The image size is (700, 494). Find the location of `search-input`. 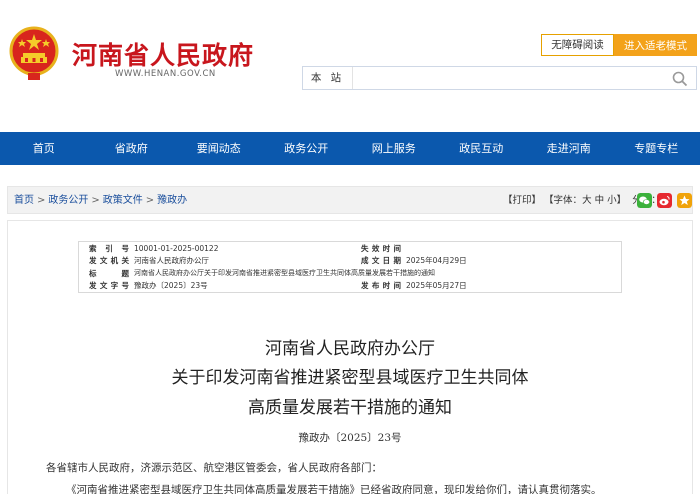

search-input is located at coordinates (509, 78).